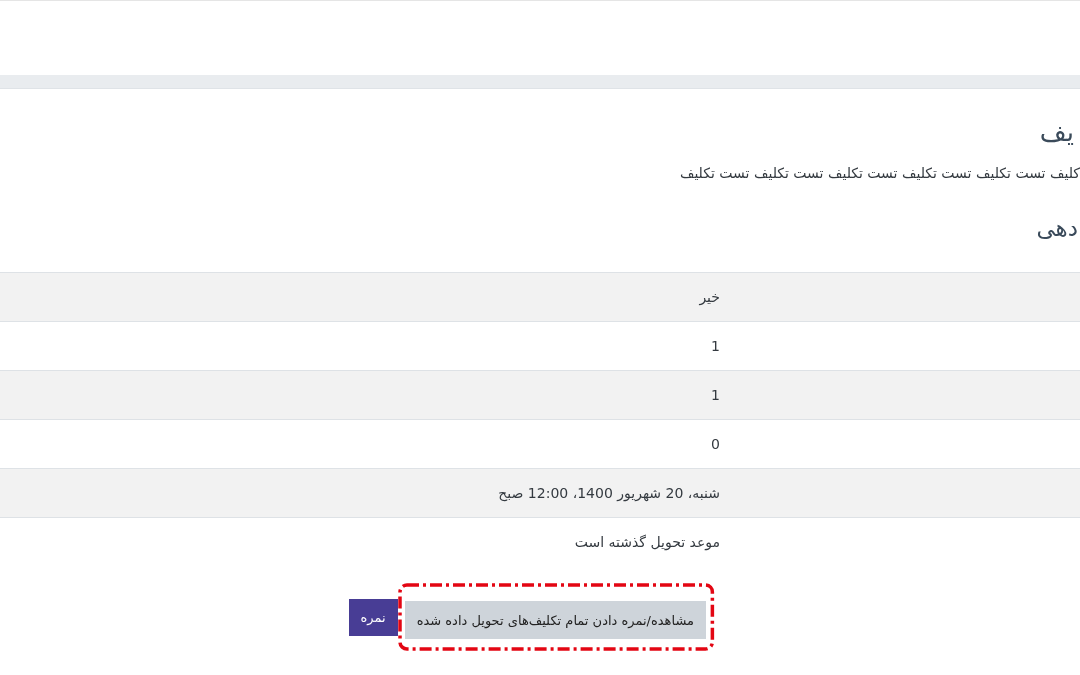 This screenshot has height=675, width=1080. I want to click on description-text: کلیف تست تکلیف تست تکلیف تست تکلیف تست تکلیف تست تکلیف, so click(879, 173).